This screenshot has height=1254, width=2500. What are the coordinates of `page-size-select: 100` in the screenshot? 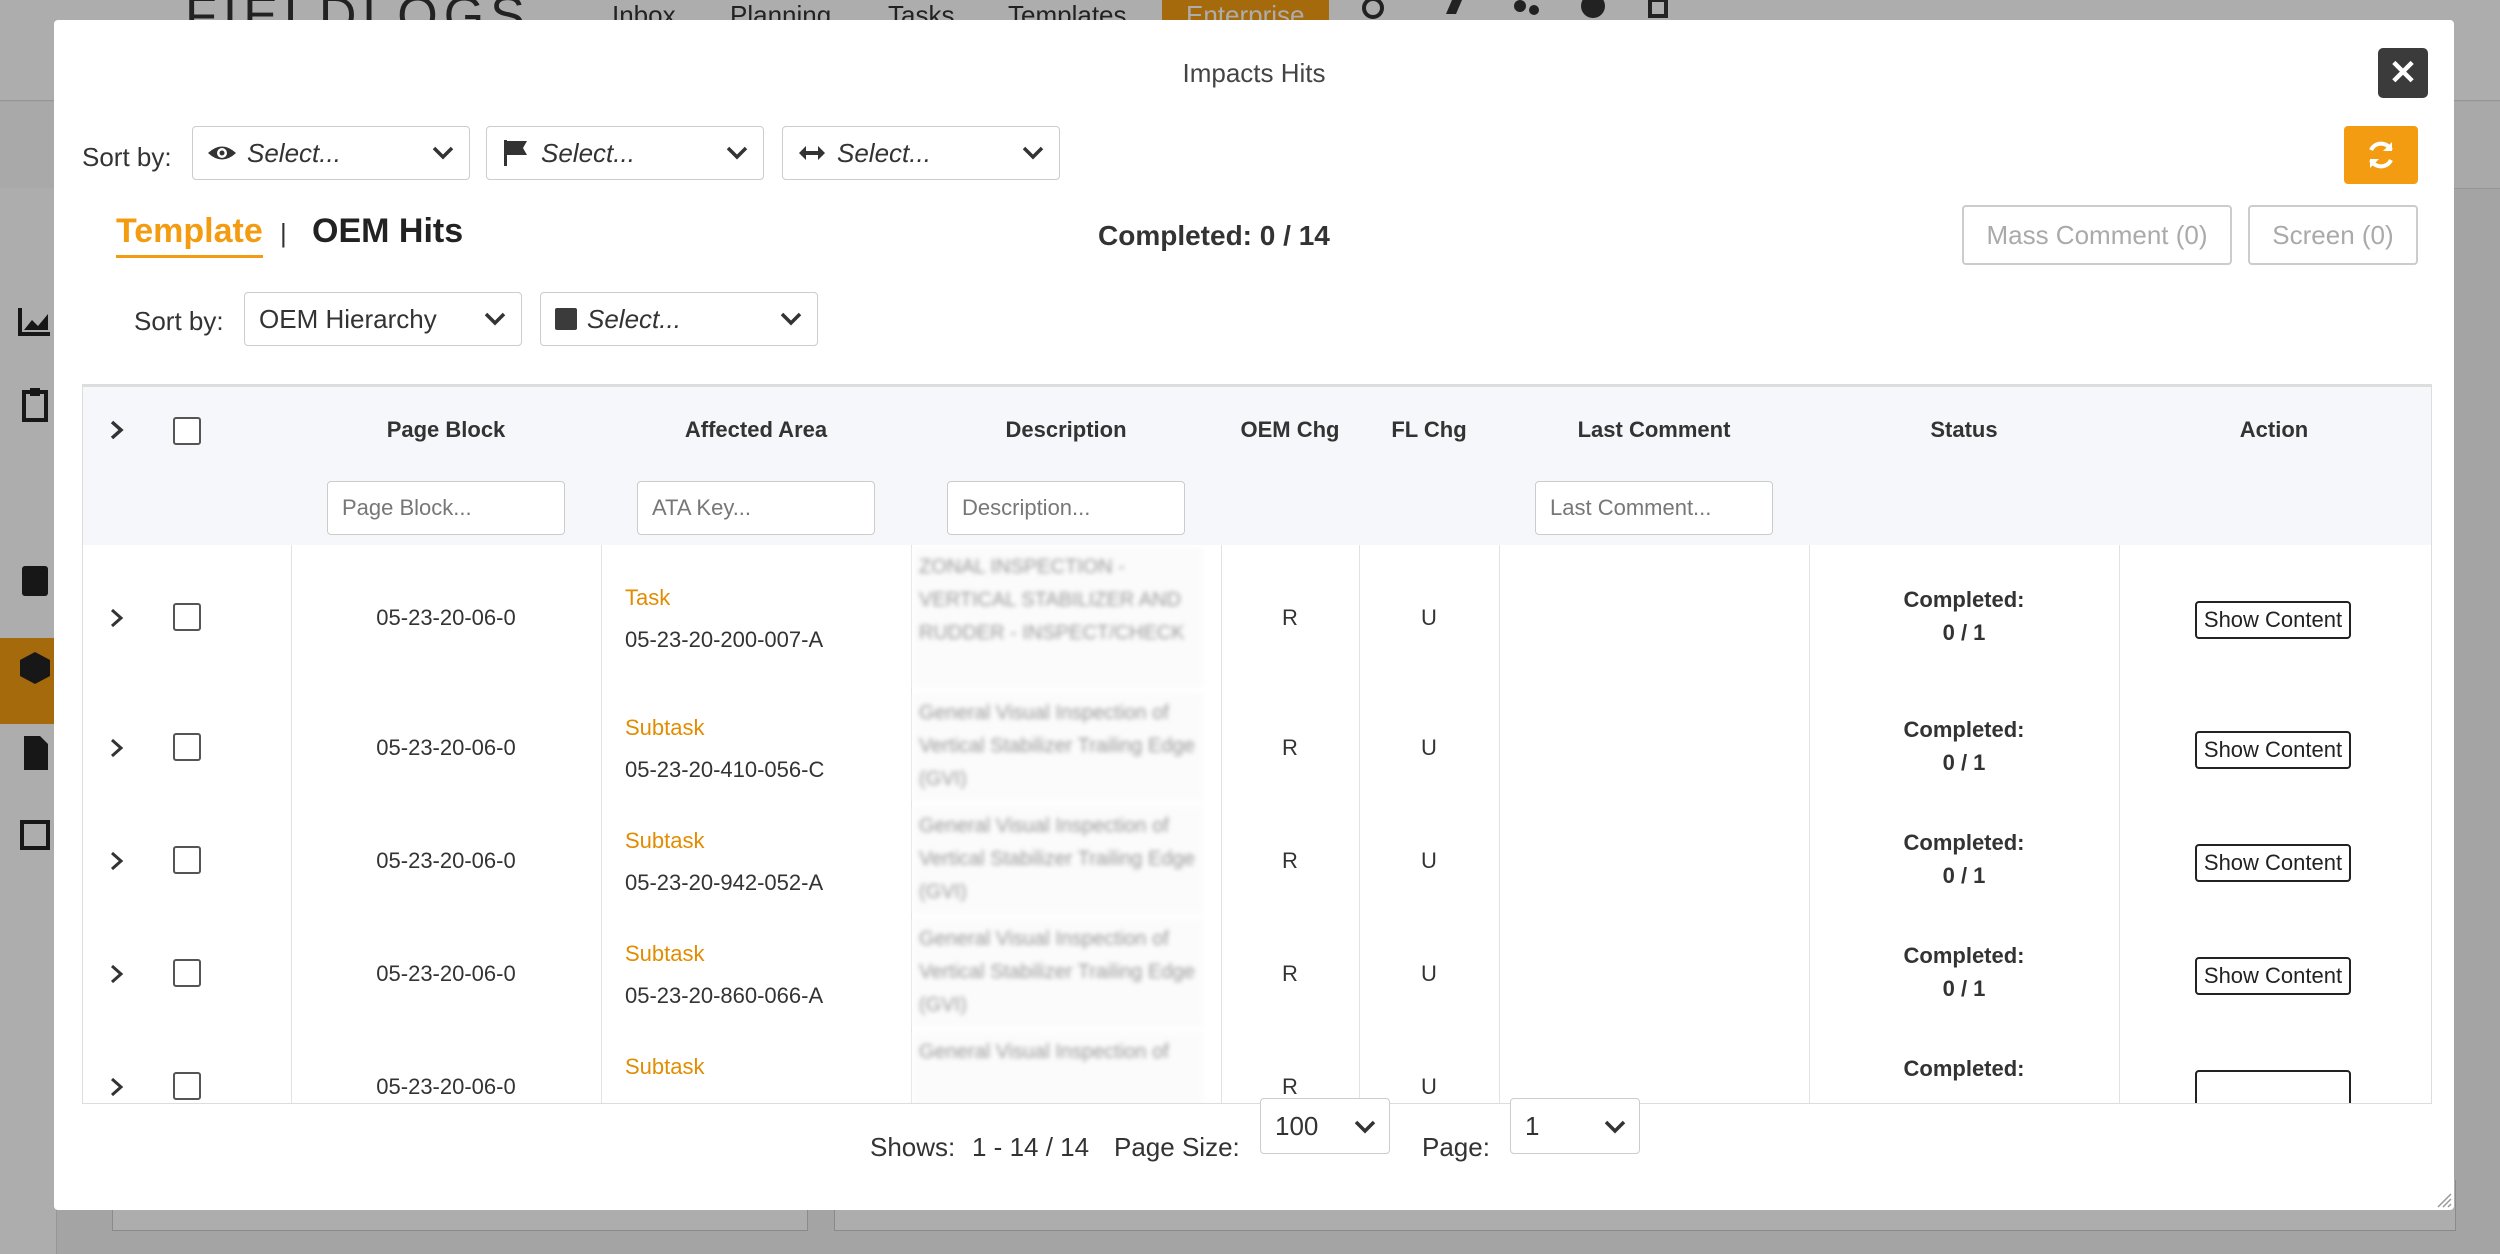 It's located at (1325, 1126).